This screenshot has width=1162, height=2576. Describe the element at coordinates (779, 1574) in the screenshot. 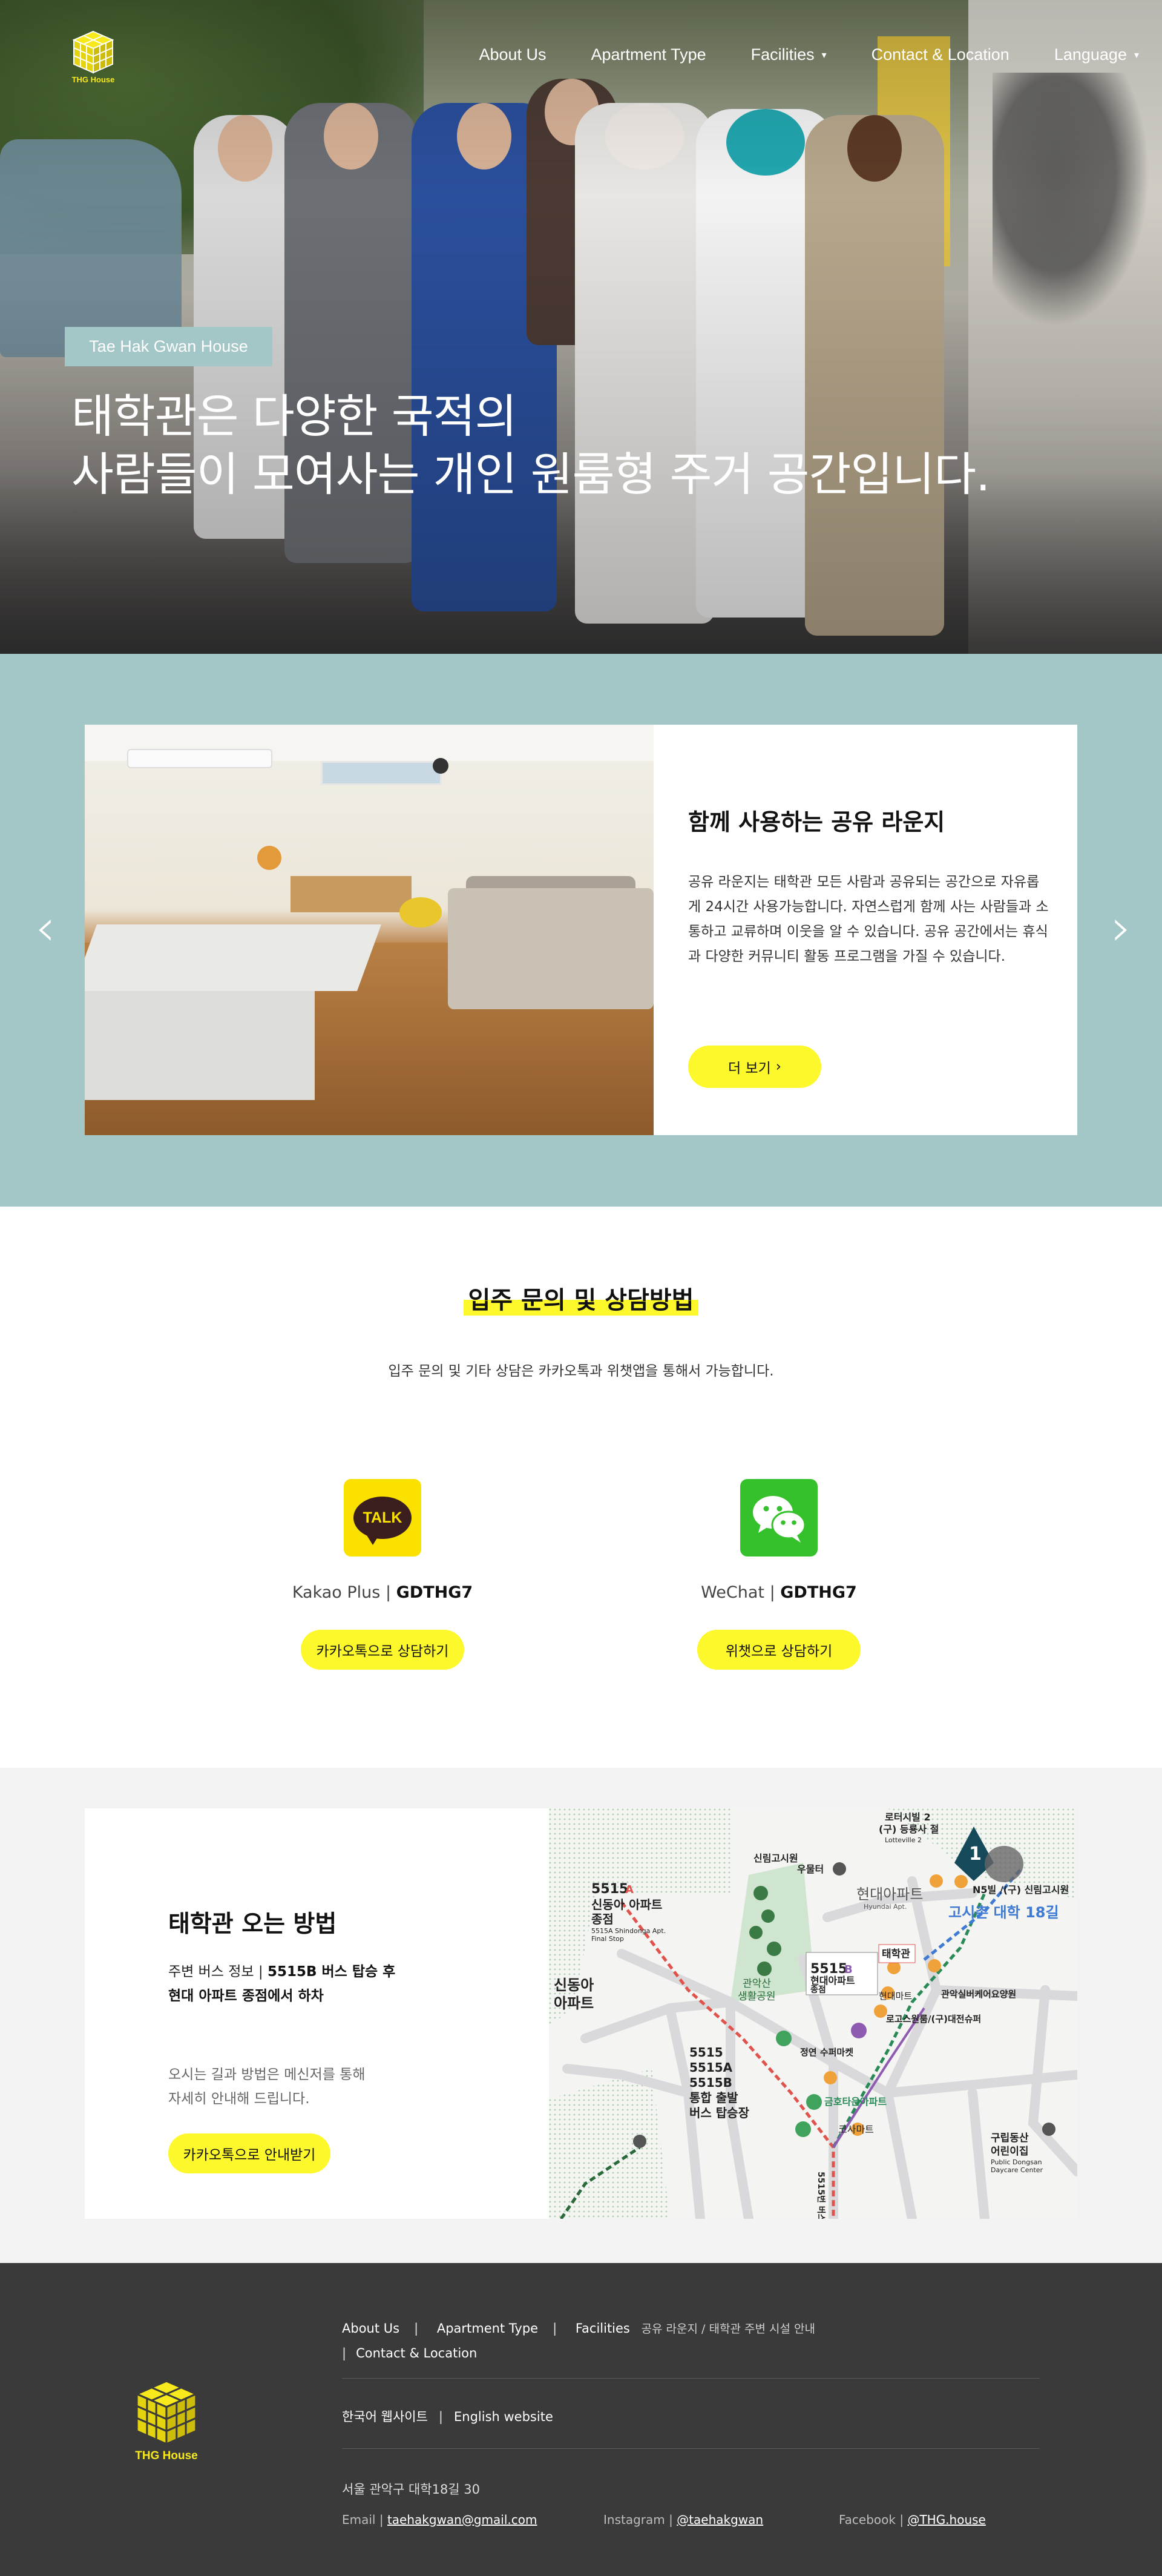

I see `wechat-channel: WeChat | GDTHG7 위챗으로 상담하기` at that location.